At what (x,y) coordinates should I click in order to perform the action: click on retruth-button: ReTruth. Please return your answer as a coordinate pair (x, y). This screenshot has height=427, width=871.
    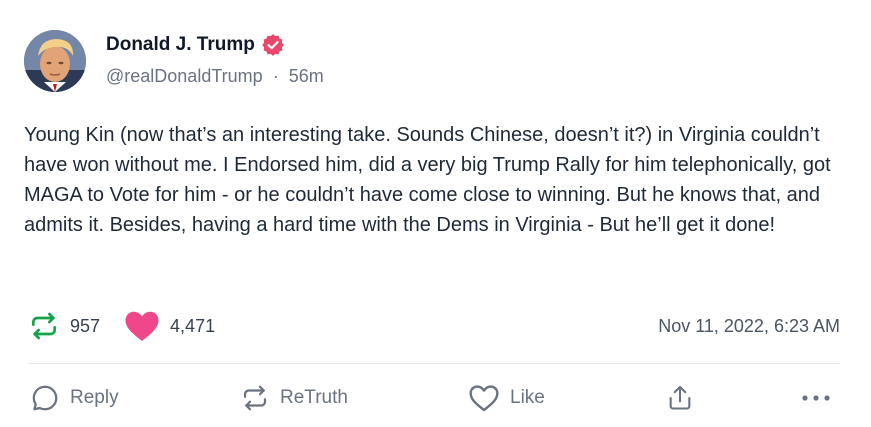
    Looking at the image, I should click on (294, 398).